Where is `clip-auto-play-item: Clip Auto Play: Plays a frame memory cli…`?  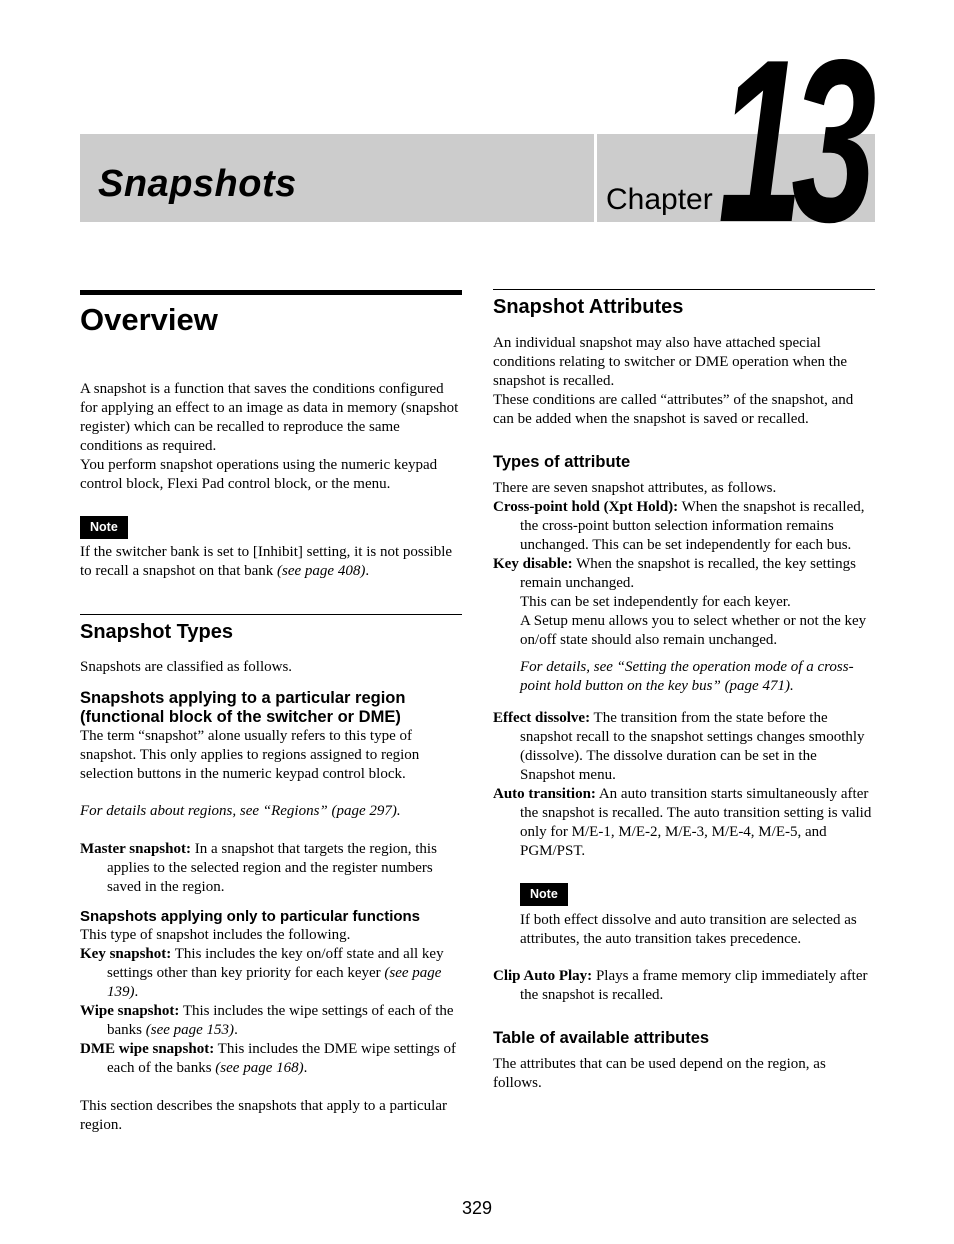 clip-auto-play-item: Clip Auto Play: Plays a frame memory cli… is located at coordinates (680, 985).